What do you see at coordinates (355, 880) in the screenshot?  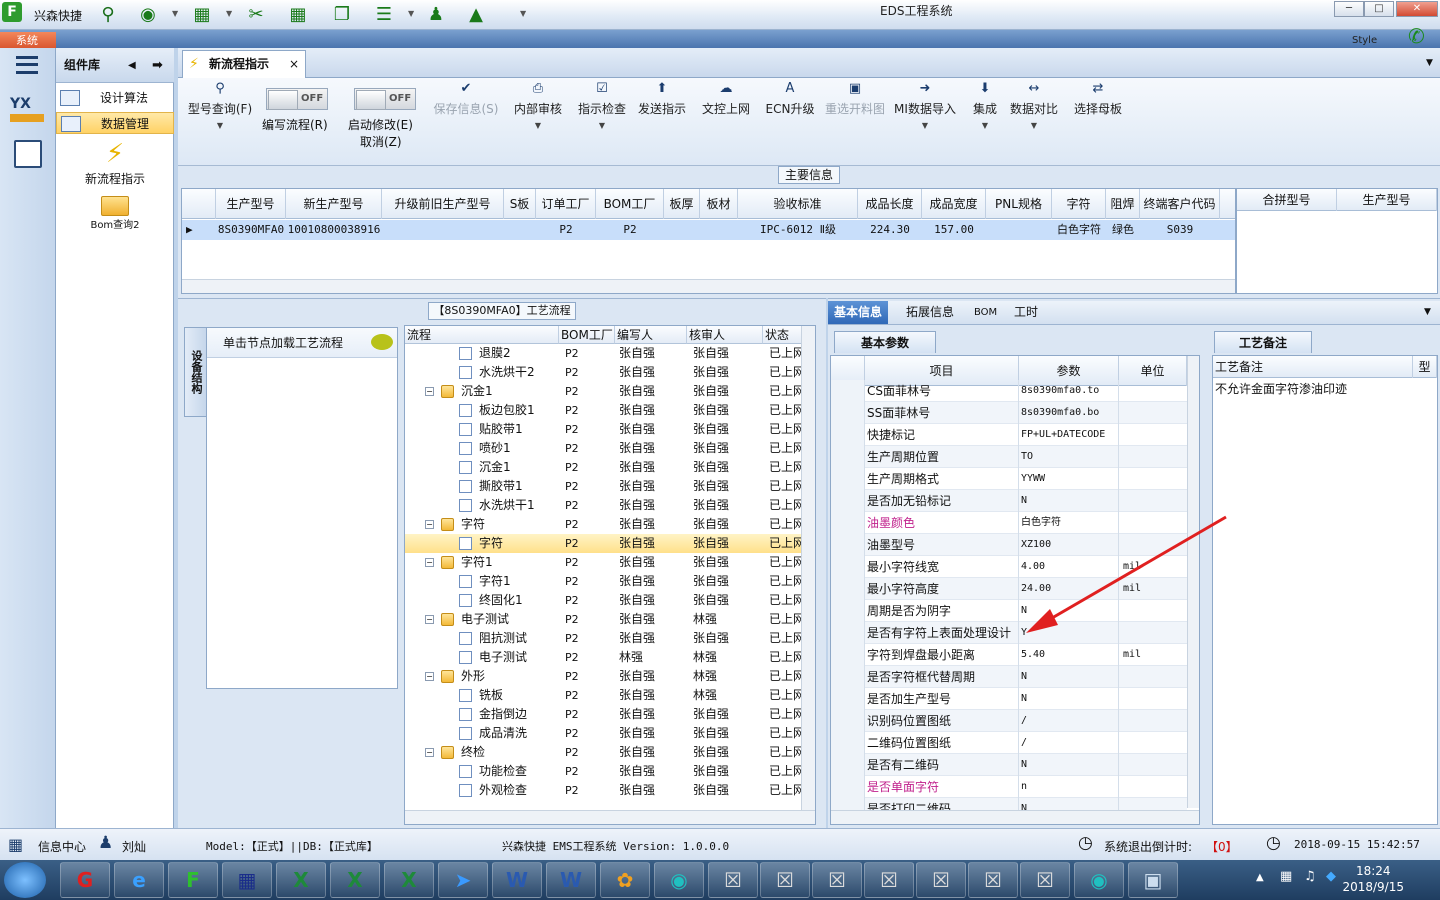 I see `excel-icon: X` at bounding box center [355, 880].